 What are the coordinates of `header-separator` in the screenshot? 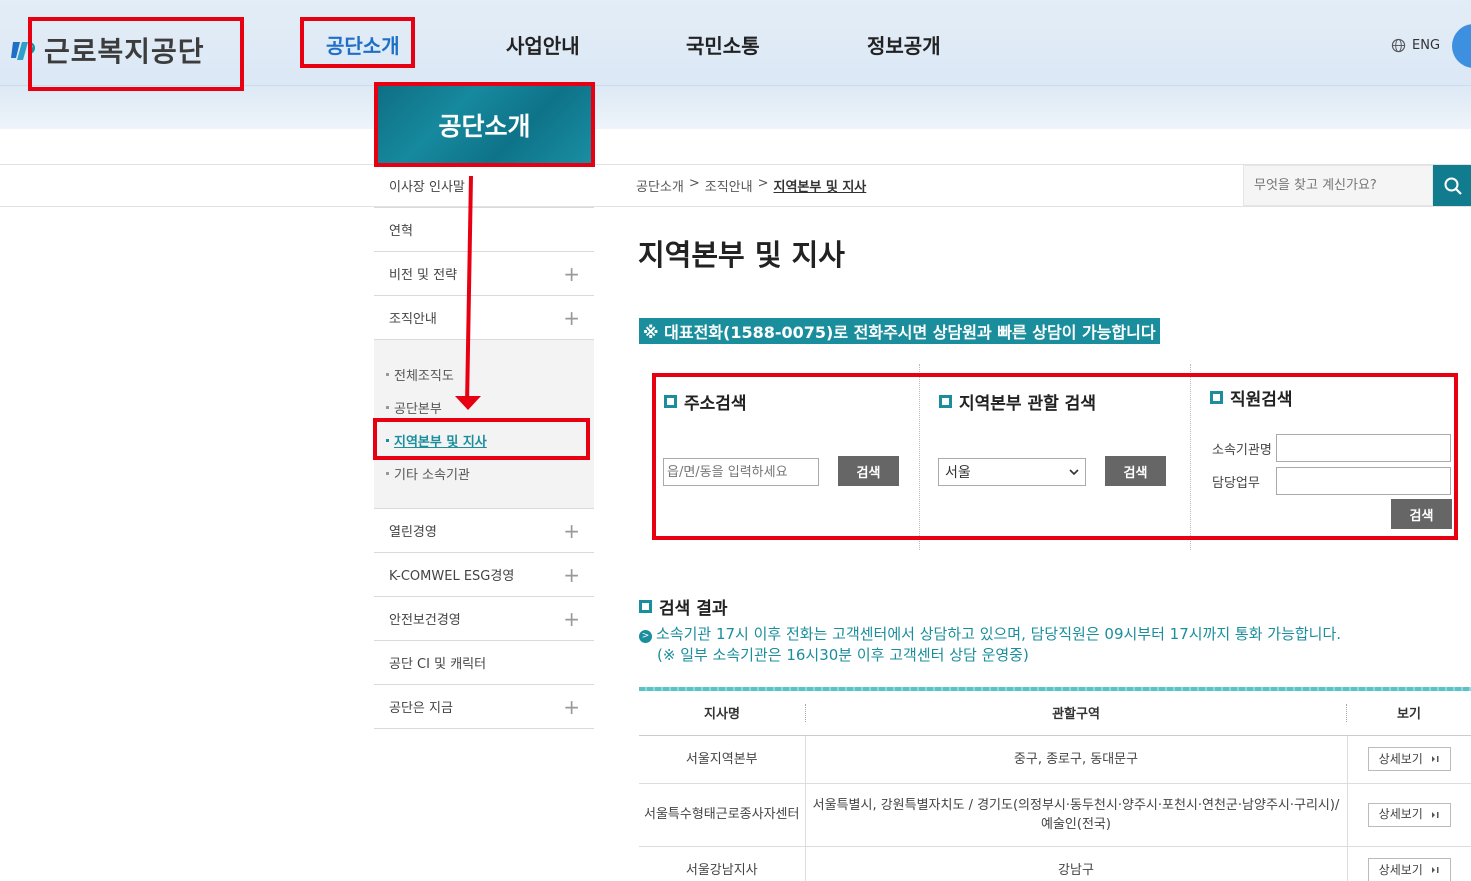 It's located at (805, 713).